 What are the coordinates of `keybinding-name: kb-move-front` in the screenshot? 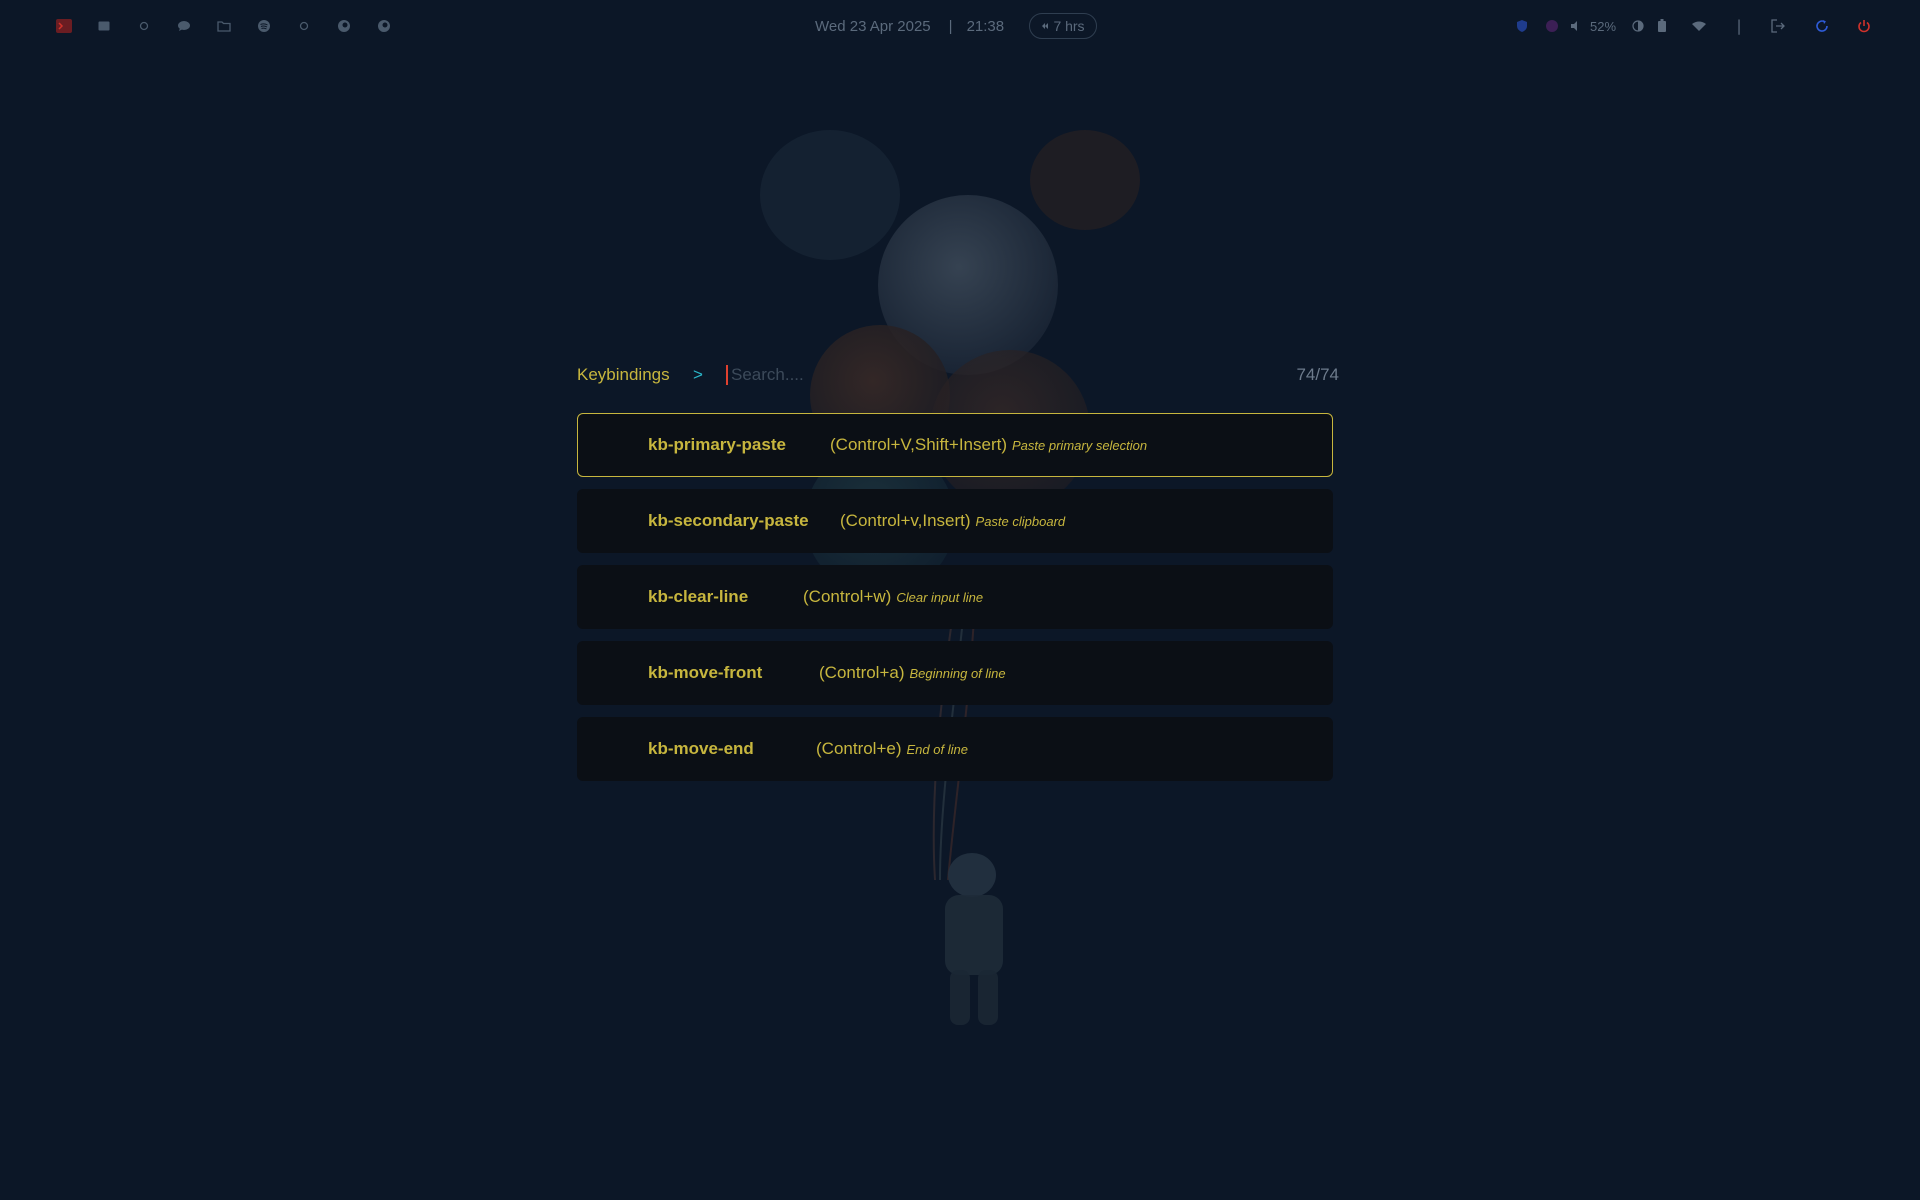 It's located at (705, 672).